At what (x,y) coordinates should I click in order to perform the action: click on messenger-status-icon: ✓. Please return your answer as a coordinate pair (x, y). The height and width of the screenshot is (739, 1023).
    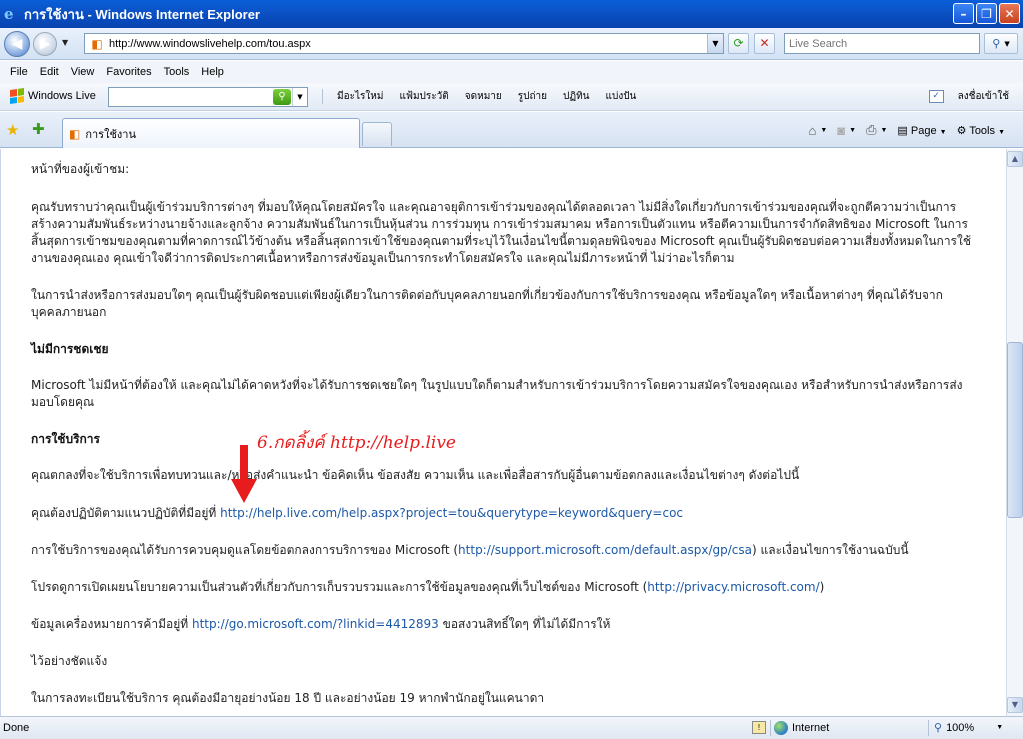
    Looking at the image, I should click on (936, 96).